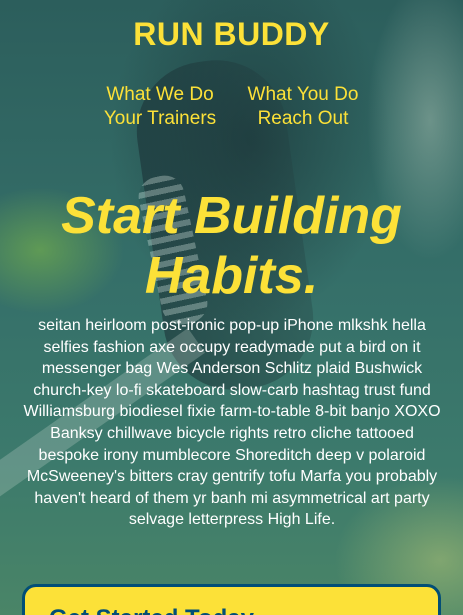 The width and height of the screenshot is (463, 615). Describe the element at coordinates (231, 599) in the screenshot. I see `signup-card: Get Started Today` at that location.